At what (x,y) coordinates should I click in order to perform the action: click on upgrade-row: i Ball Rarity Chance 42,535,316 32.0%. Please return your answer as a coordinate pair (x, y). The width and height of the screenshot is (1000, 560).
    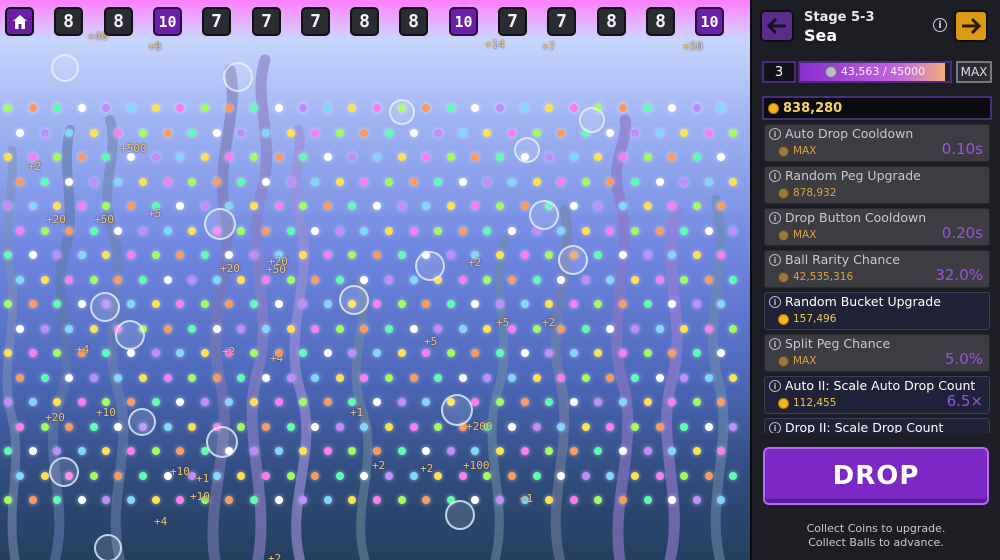
    Looking at the image, I should click on (877, 269).